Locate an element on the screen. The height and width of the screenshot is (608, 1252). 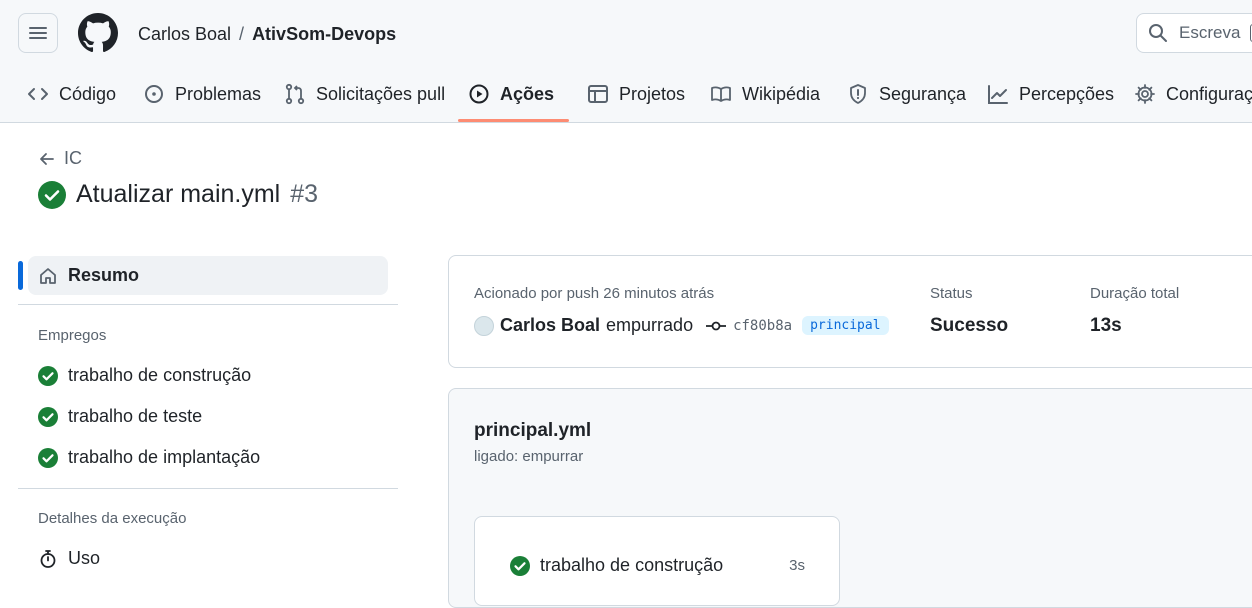
sidebar-item-job: trabalho de implantação is located at coordinates (149, 457).